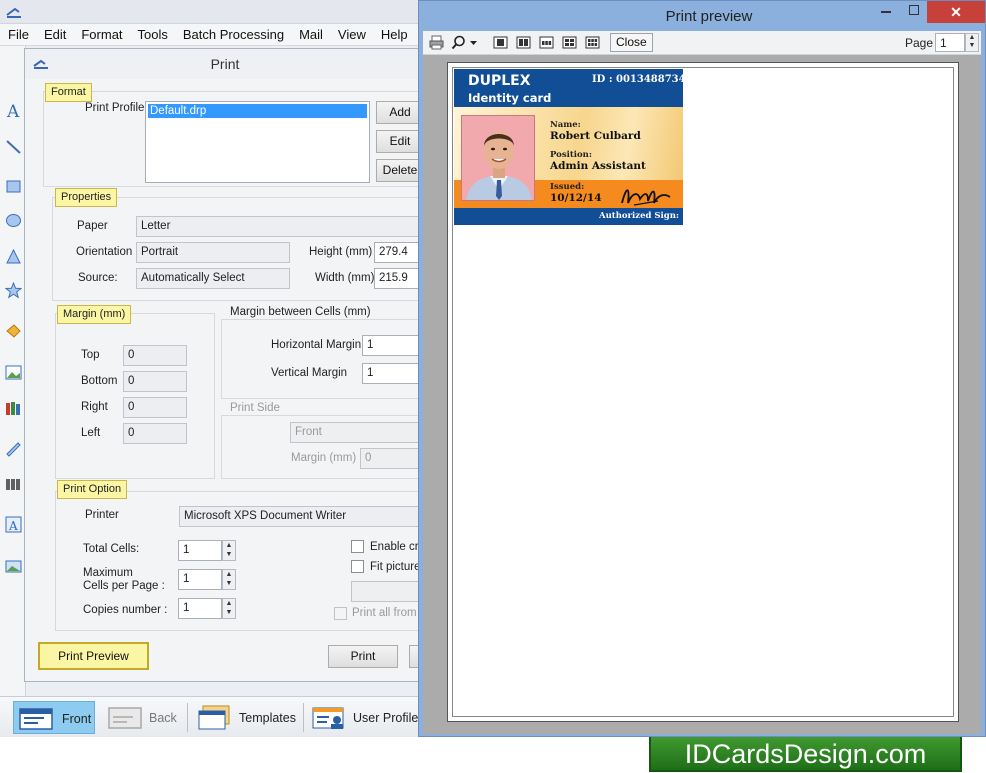 The width and height of the screenshot is (986, 773). I want to click on menu-edit: Edit, so click(54, 33).